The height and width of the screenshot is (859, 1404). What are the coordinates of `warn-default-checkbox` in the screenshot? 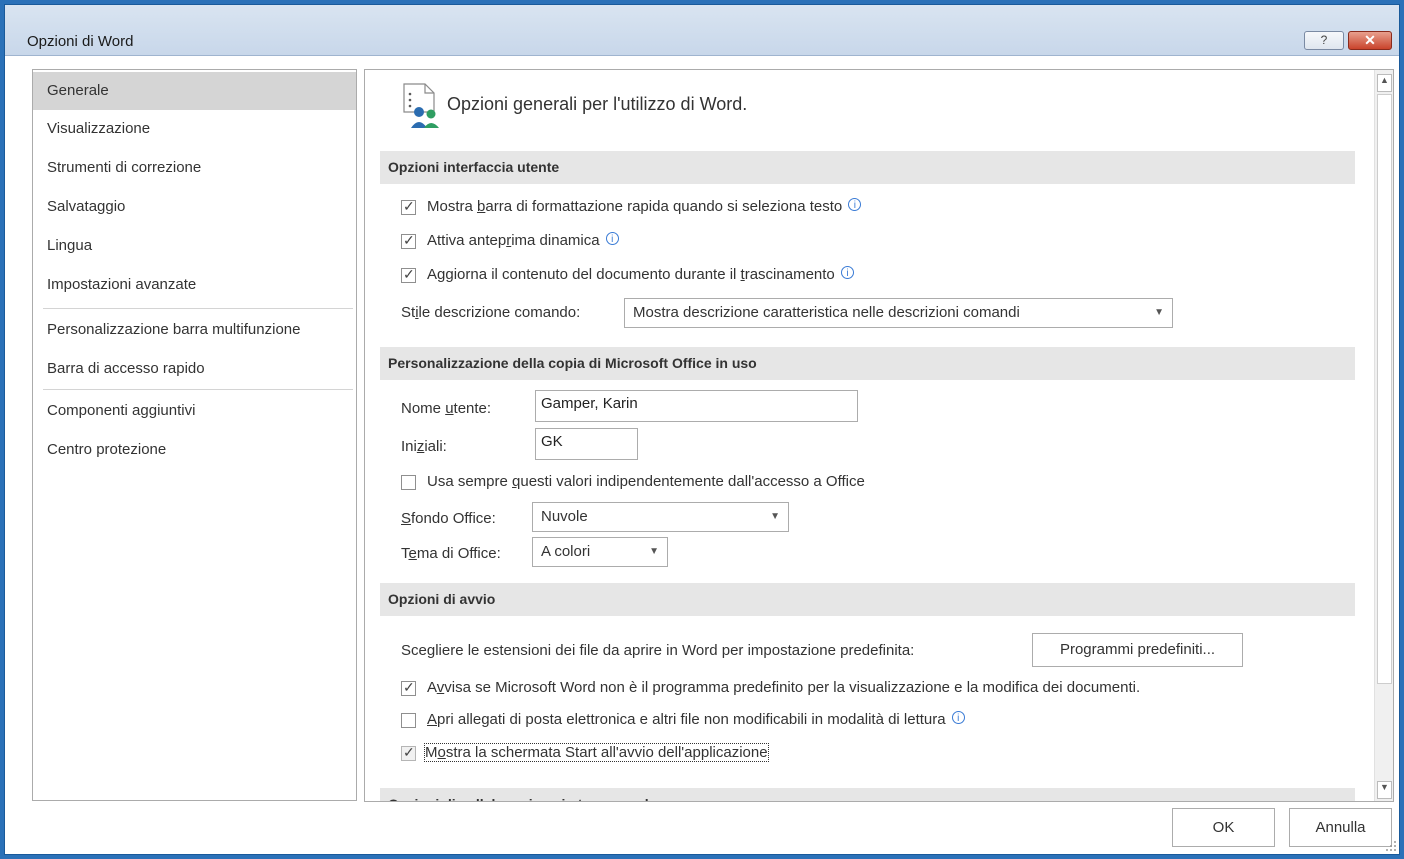 It's located at (408, 687).